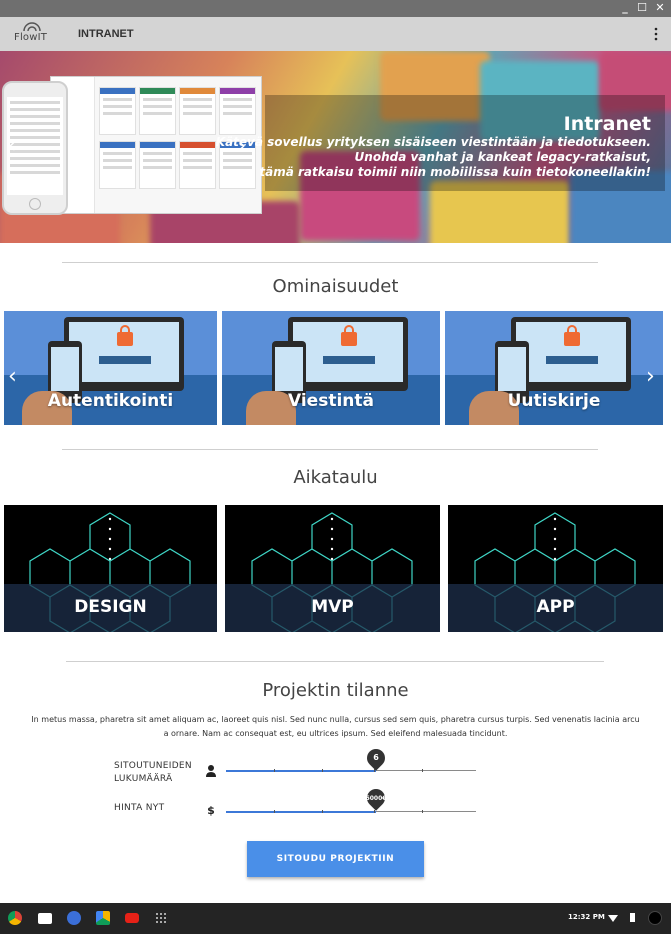 This screenshot has width=671, height=934. I want to click on person-icon, so click(211, 771).